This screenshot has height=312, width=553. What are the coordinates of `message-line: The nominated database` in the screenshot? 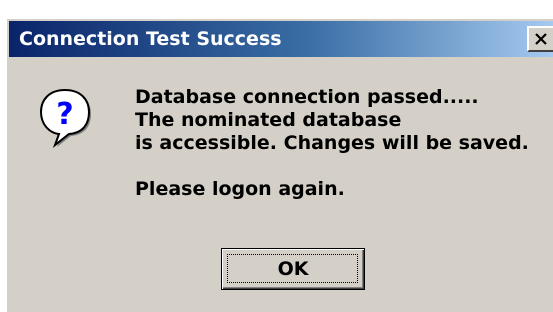 It's located at (268, 120).